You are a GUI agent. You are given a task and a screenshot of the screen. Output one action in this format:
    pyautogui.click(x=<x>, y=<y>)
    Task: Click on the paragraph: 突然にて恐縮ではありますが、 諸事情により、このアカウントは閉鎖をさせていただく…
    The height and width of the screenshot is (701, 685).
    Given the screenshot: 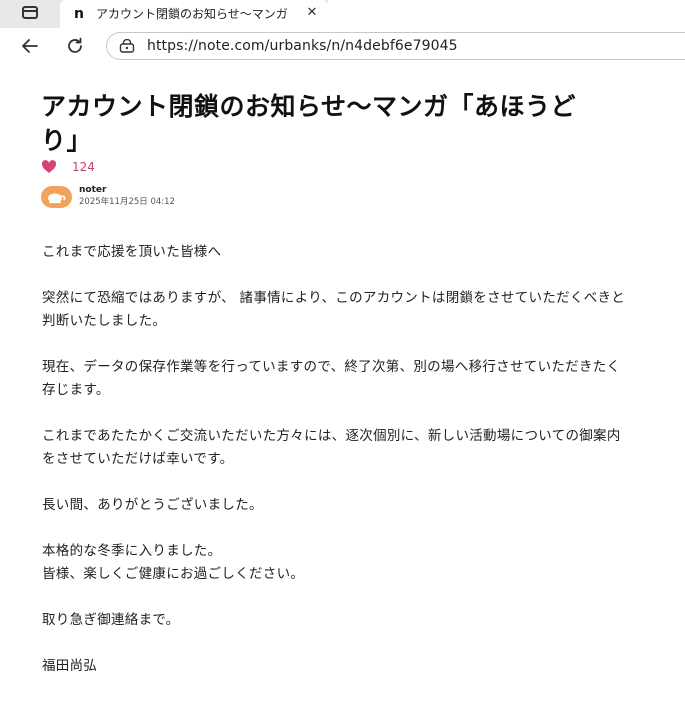 What is the action you would take?
    pyautogui.click(x=334, y=309)
    